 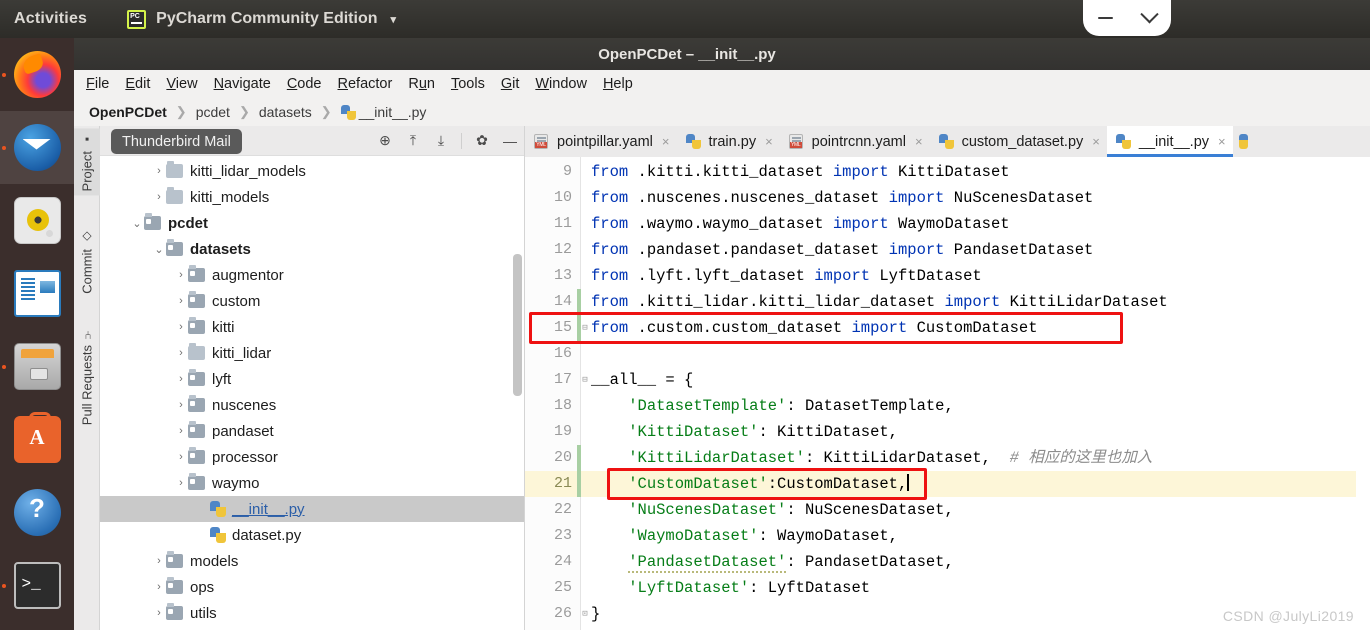 I want to click on rhythmbox-icon, so click(x=37, y=220).